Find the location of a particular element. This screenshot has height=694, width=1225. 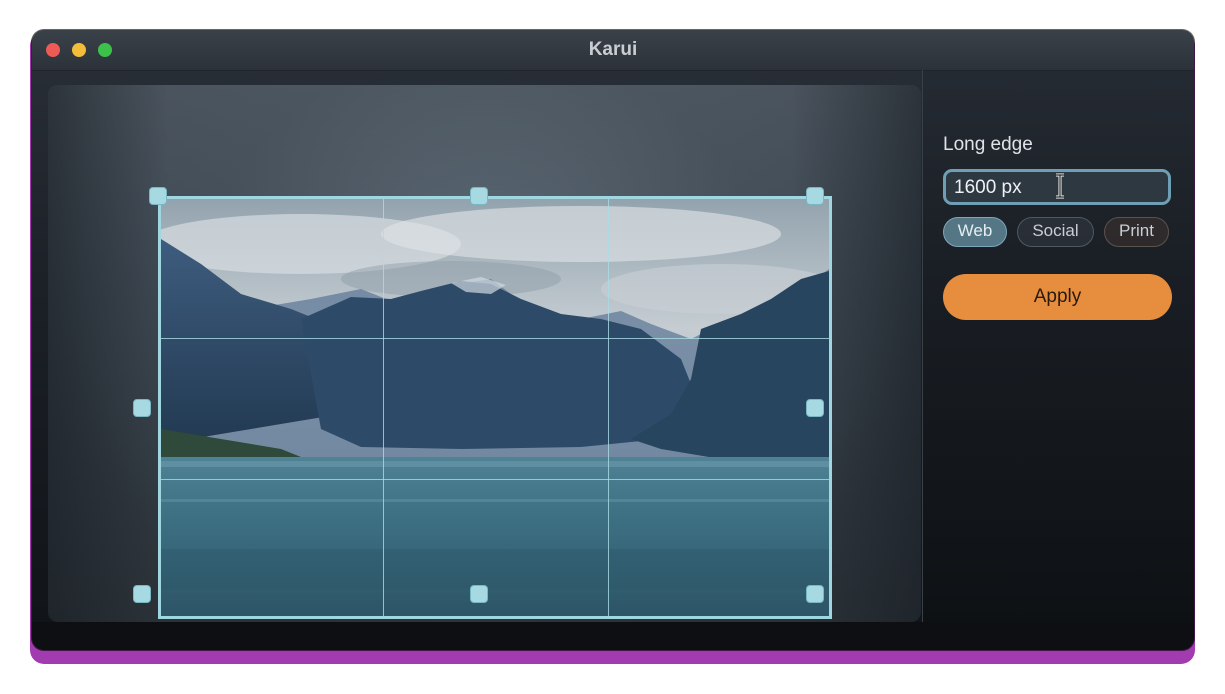

crop-handle-top-right is located at coordinates (815, 196).